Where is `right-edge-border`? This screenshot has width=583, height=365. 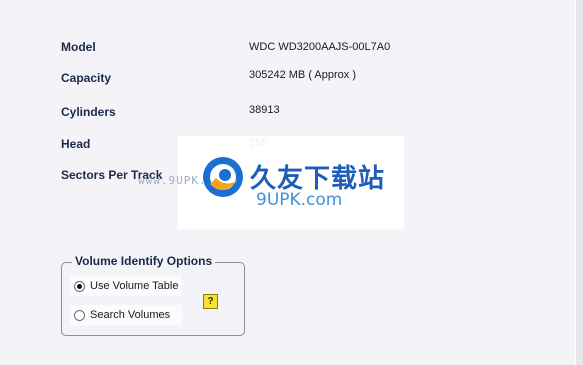 right-edge-border is located at coordinates (579, 182).